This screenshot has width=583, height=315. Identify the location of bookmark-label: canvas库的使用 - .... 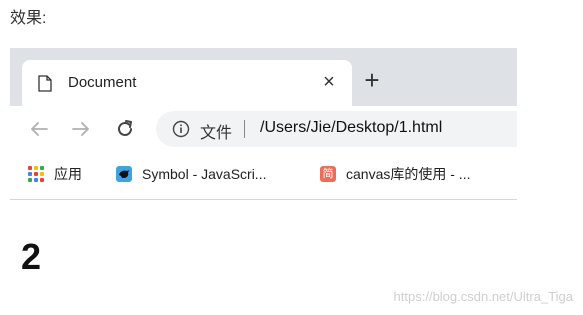
(408, 174).